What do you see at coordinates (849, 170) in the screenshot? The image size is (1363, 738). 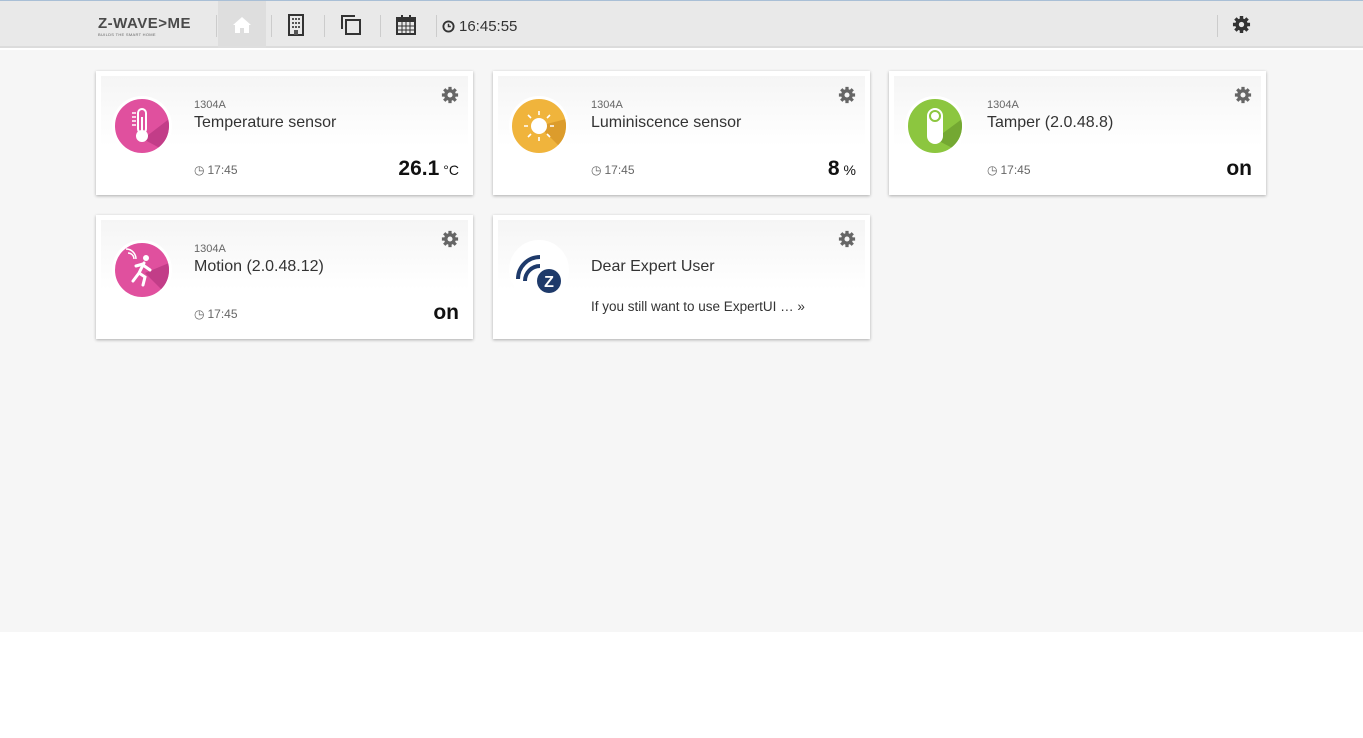 I see `value-unit: %` at bounding box center [849, 170].